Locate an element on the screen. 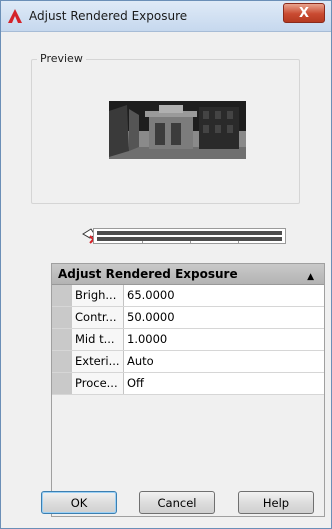 The height and width of the screenshot is (529, 332). property-row-midtones: Mid t... 1.0000 is located at coordinates (188, 340).